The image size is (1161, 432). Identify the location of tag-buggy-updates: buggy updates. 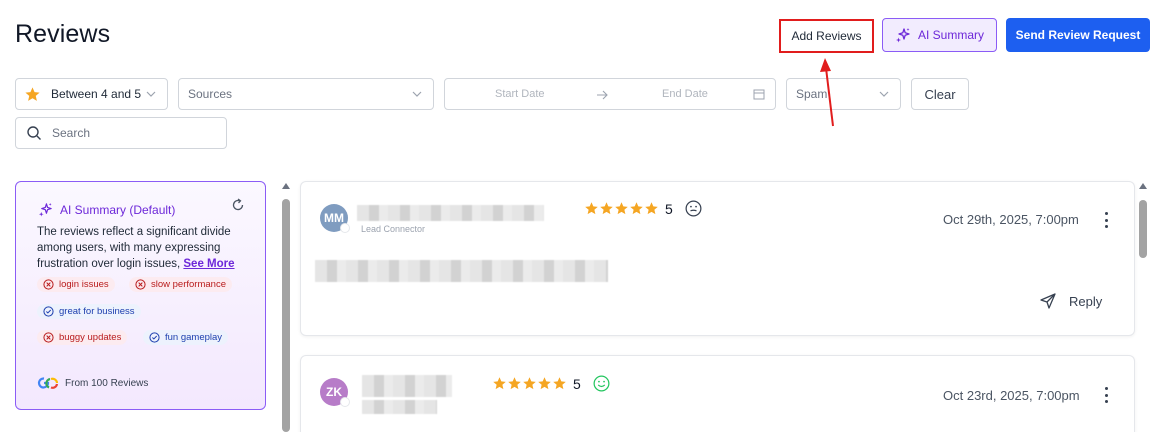
(82, 337).